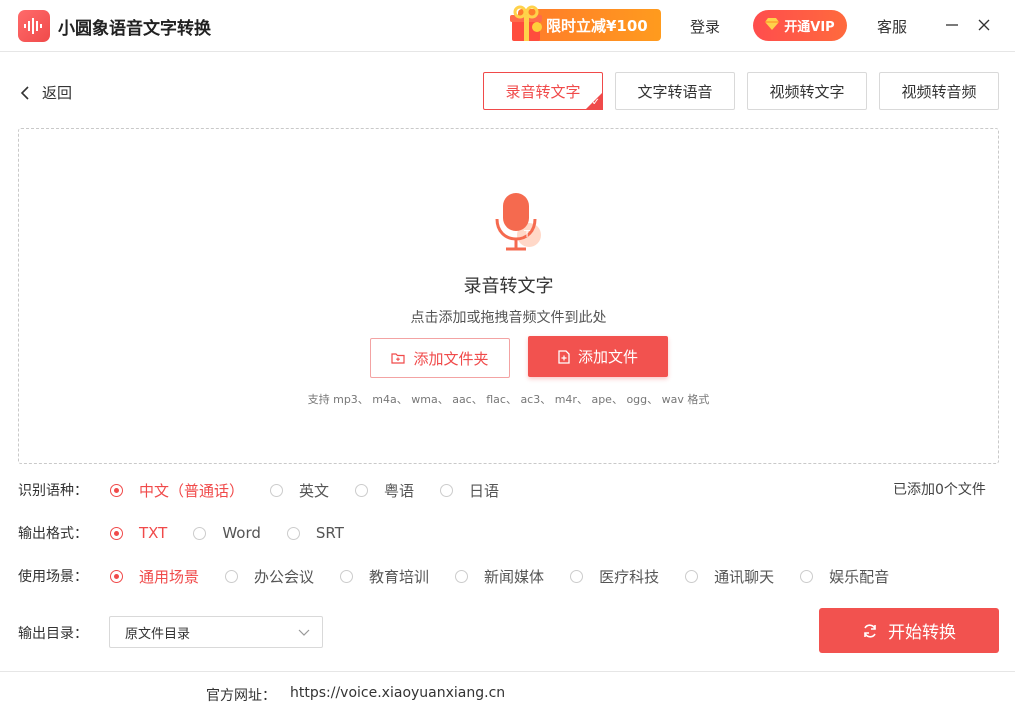 The width and height of the screenshot is (1015, 709). What do you see at coordinates (53, 534) in the screenshot?
I see `format-label: 输出格式：` at bounding box center [53, 534].